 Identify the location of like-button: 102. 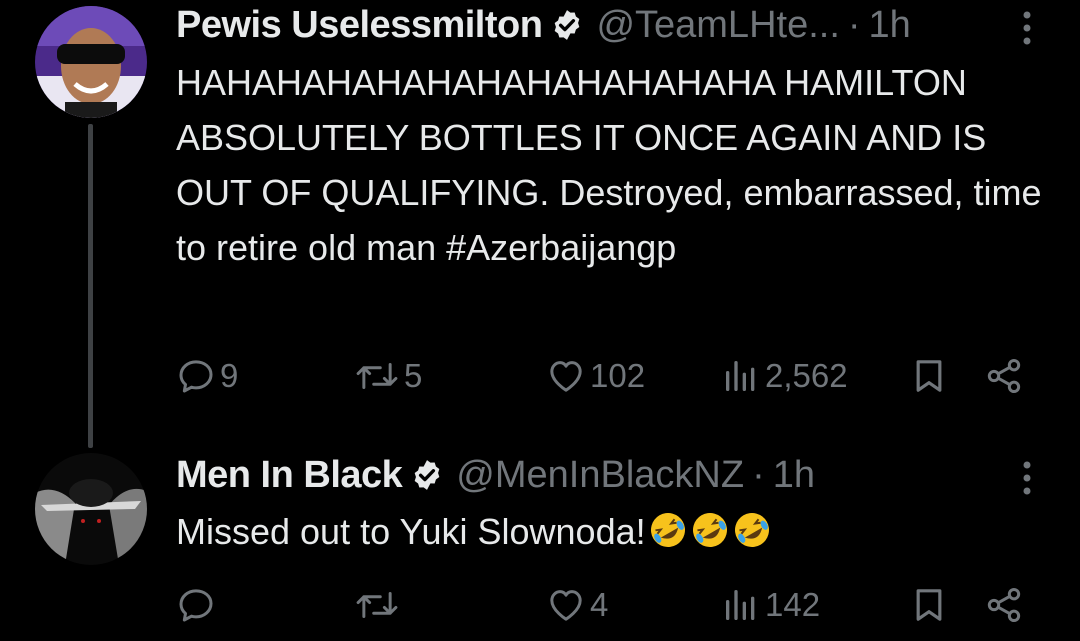
(595, 376).